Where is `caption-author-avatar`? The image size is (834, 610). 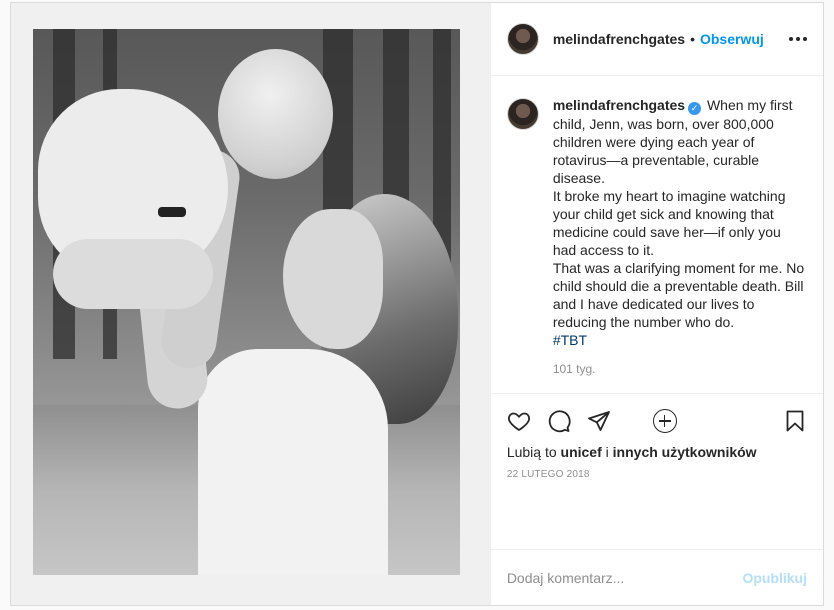 caption-author-avatar is located at coordinates (522, 114).